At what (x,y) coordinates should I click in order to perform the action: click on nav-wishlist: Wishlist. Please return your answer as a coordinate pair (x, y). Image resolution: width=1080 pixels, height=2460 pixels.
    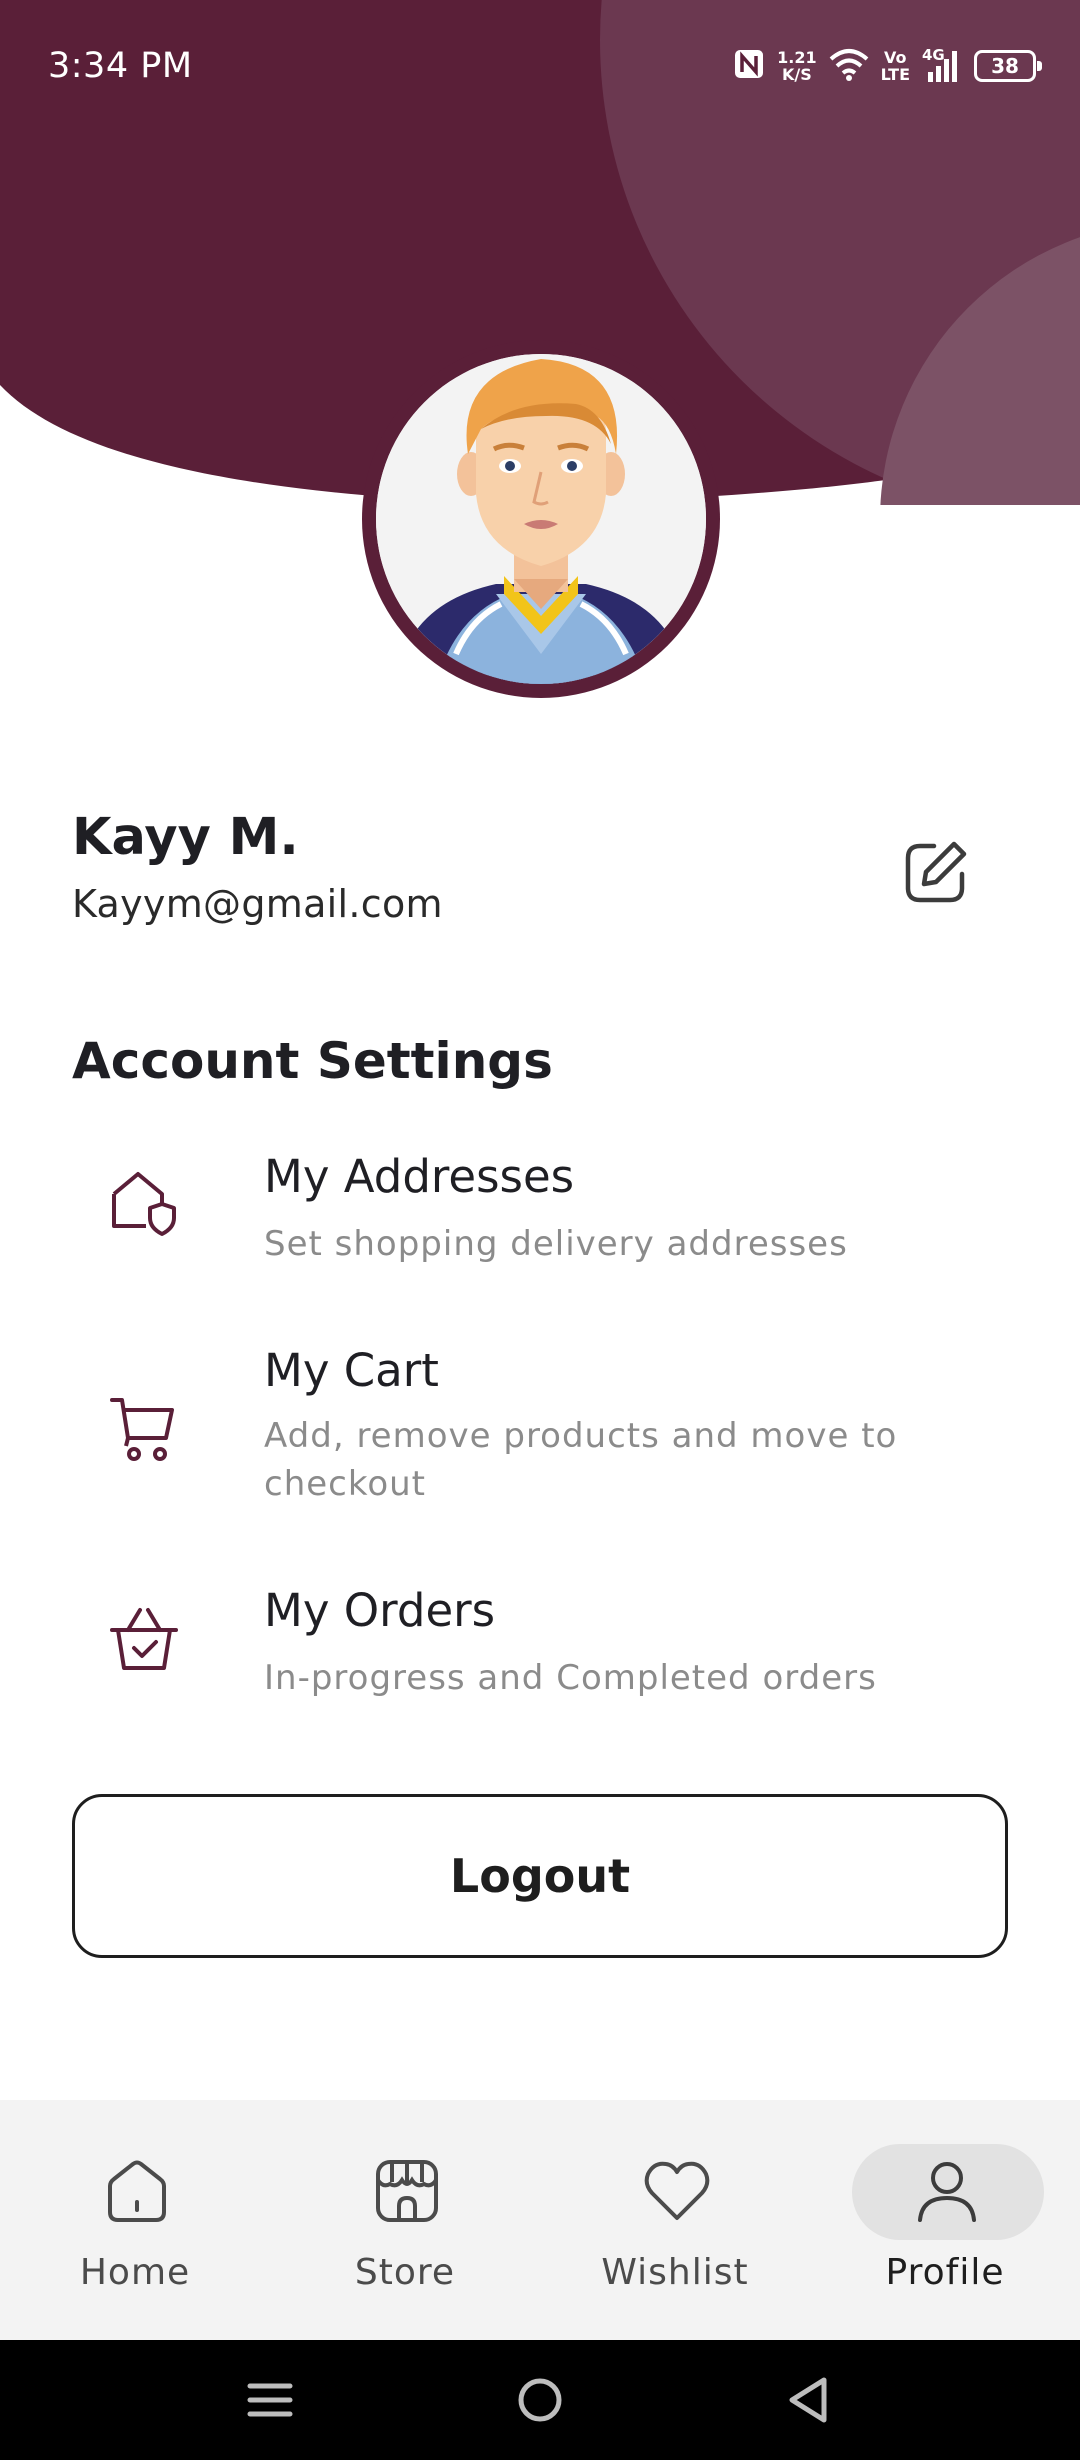
    Looking at the image, I should click on (675, 2220).